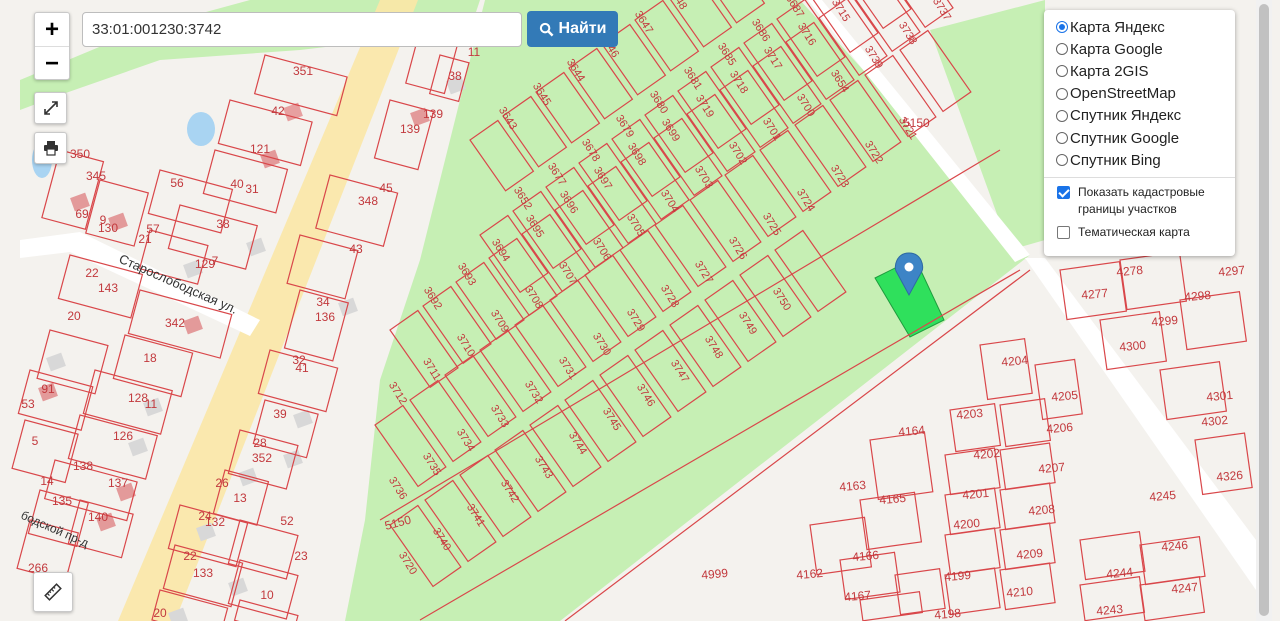  I want to click on parcel-number: 4162, so click(810, 574).